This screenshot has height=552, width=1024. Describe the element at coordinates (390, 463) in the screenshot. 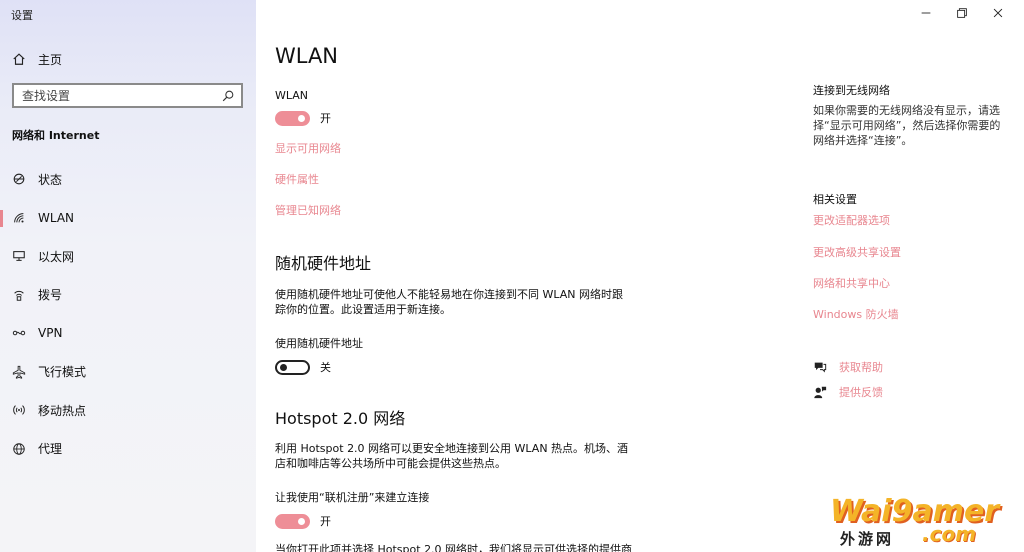

I see `hotspot-desc-line2: 店和咖啡店等公共场所中可能会提供这些热点。` at that location.